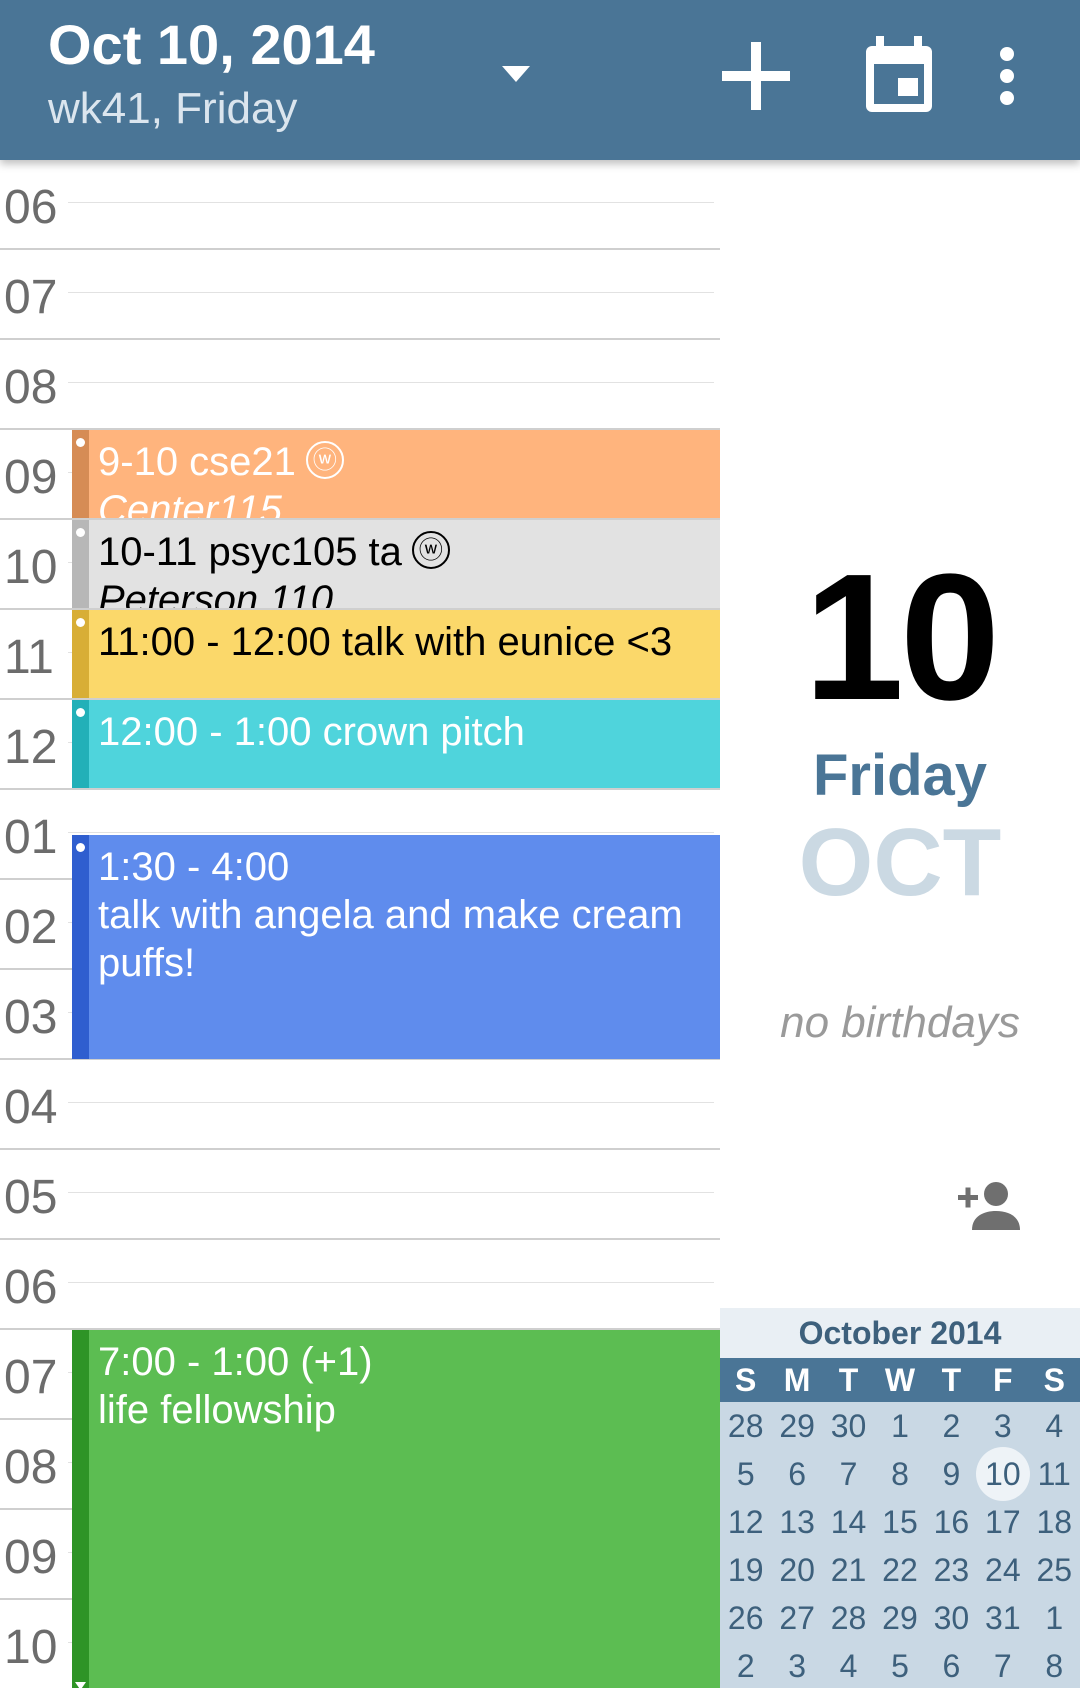  Describe the element at coordinates (796, 1522) in the screenshot. I see `day-cell: 13` at that location.